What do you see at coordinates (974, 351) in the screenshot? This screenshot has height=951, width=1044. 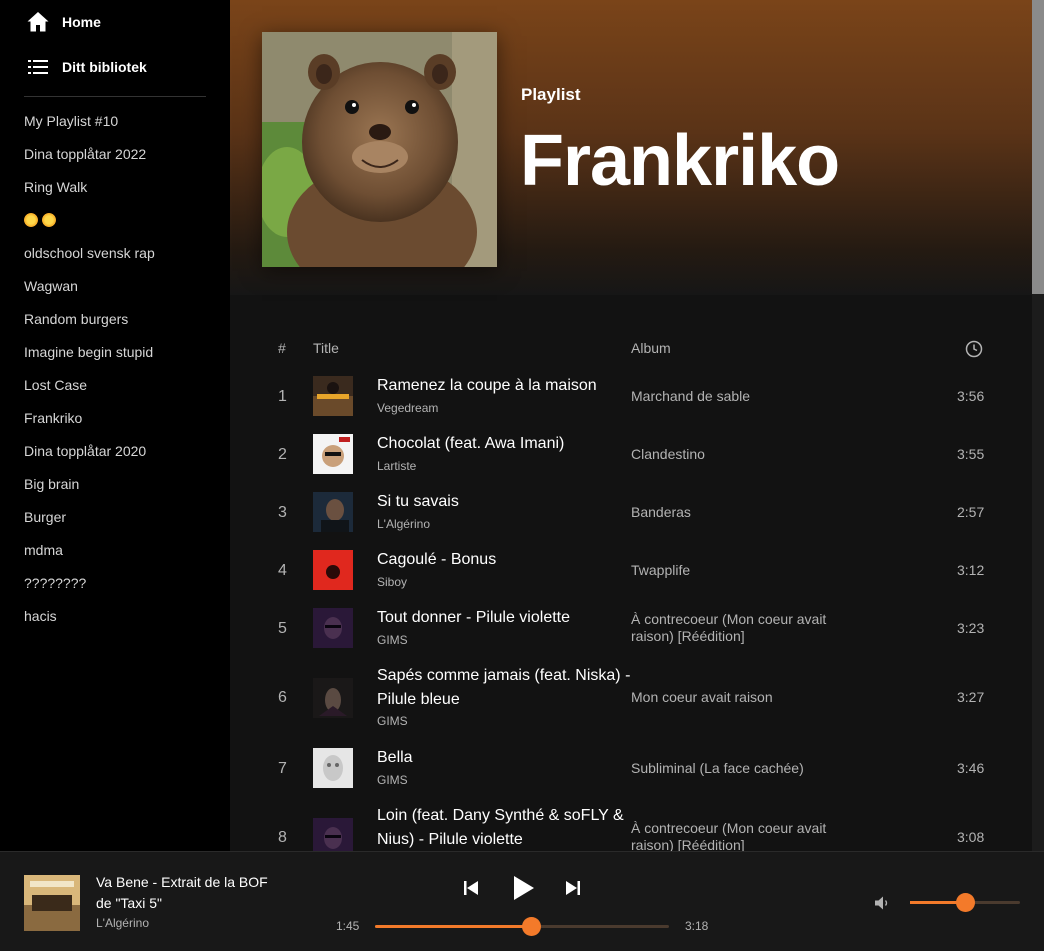 I see `clock-icon` at bounding box center [974, 351].